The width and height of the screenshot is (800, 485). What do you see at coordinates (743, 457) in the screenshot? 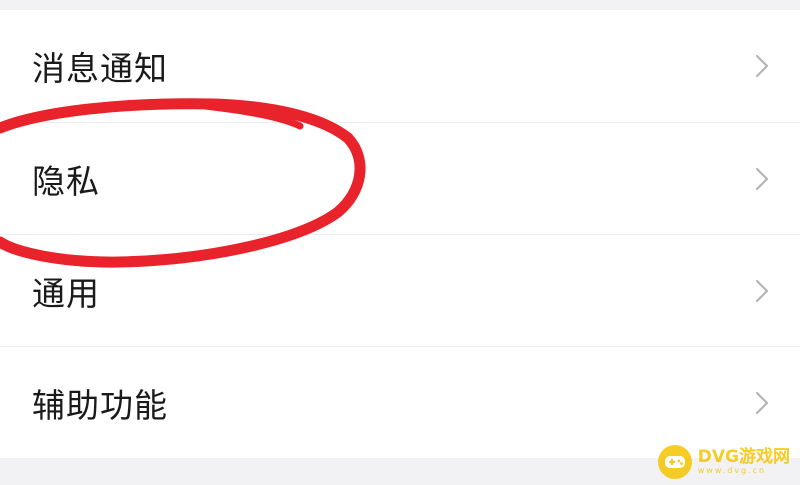
I see `watermark-title: DVG游戏网` at bounding box center [743, 457].